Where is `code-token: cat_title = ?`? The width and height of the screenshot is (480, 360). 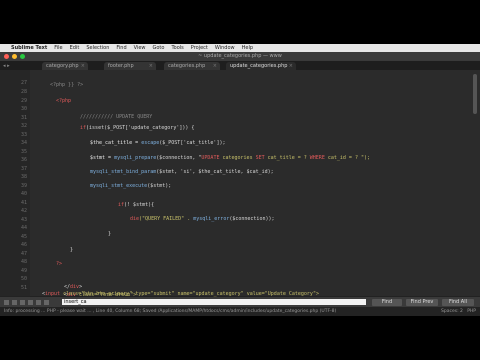 code-token: cat_title = ? is located at coordinates (287, 158).